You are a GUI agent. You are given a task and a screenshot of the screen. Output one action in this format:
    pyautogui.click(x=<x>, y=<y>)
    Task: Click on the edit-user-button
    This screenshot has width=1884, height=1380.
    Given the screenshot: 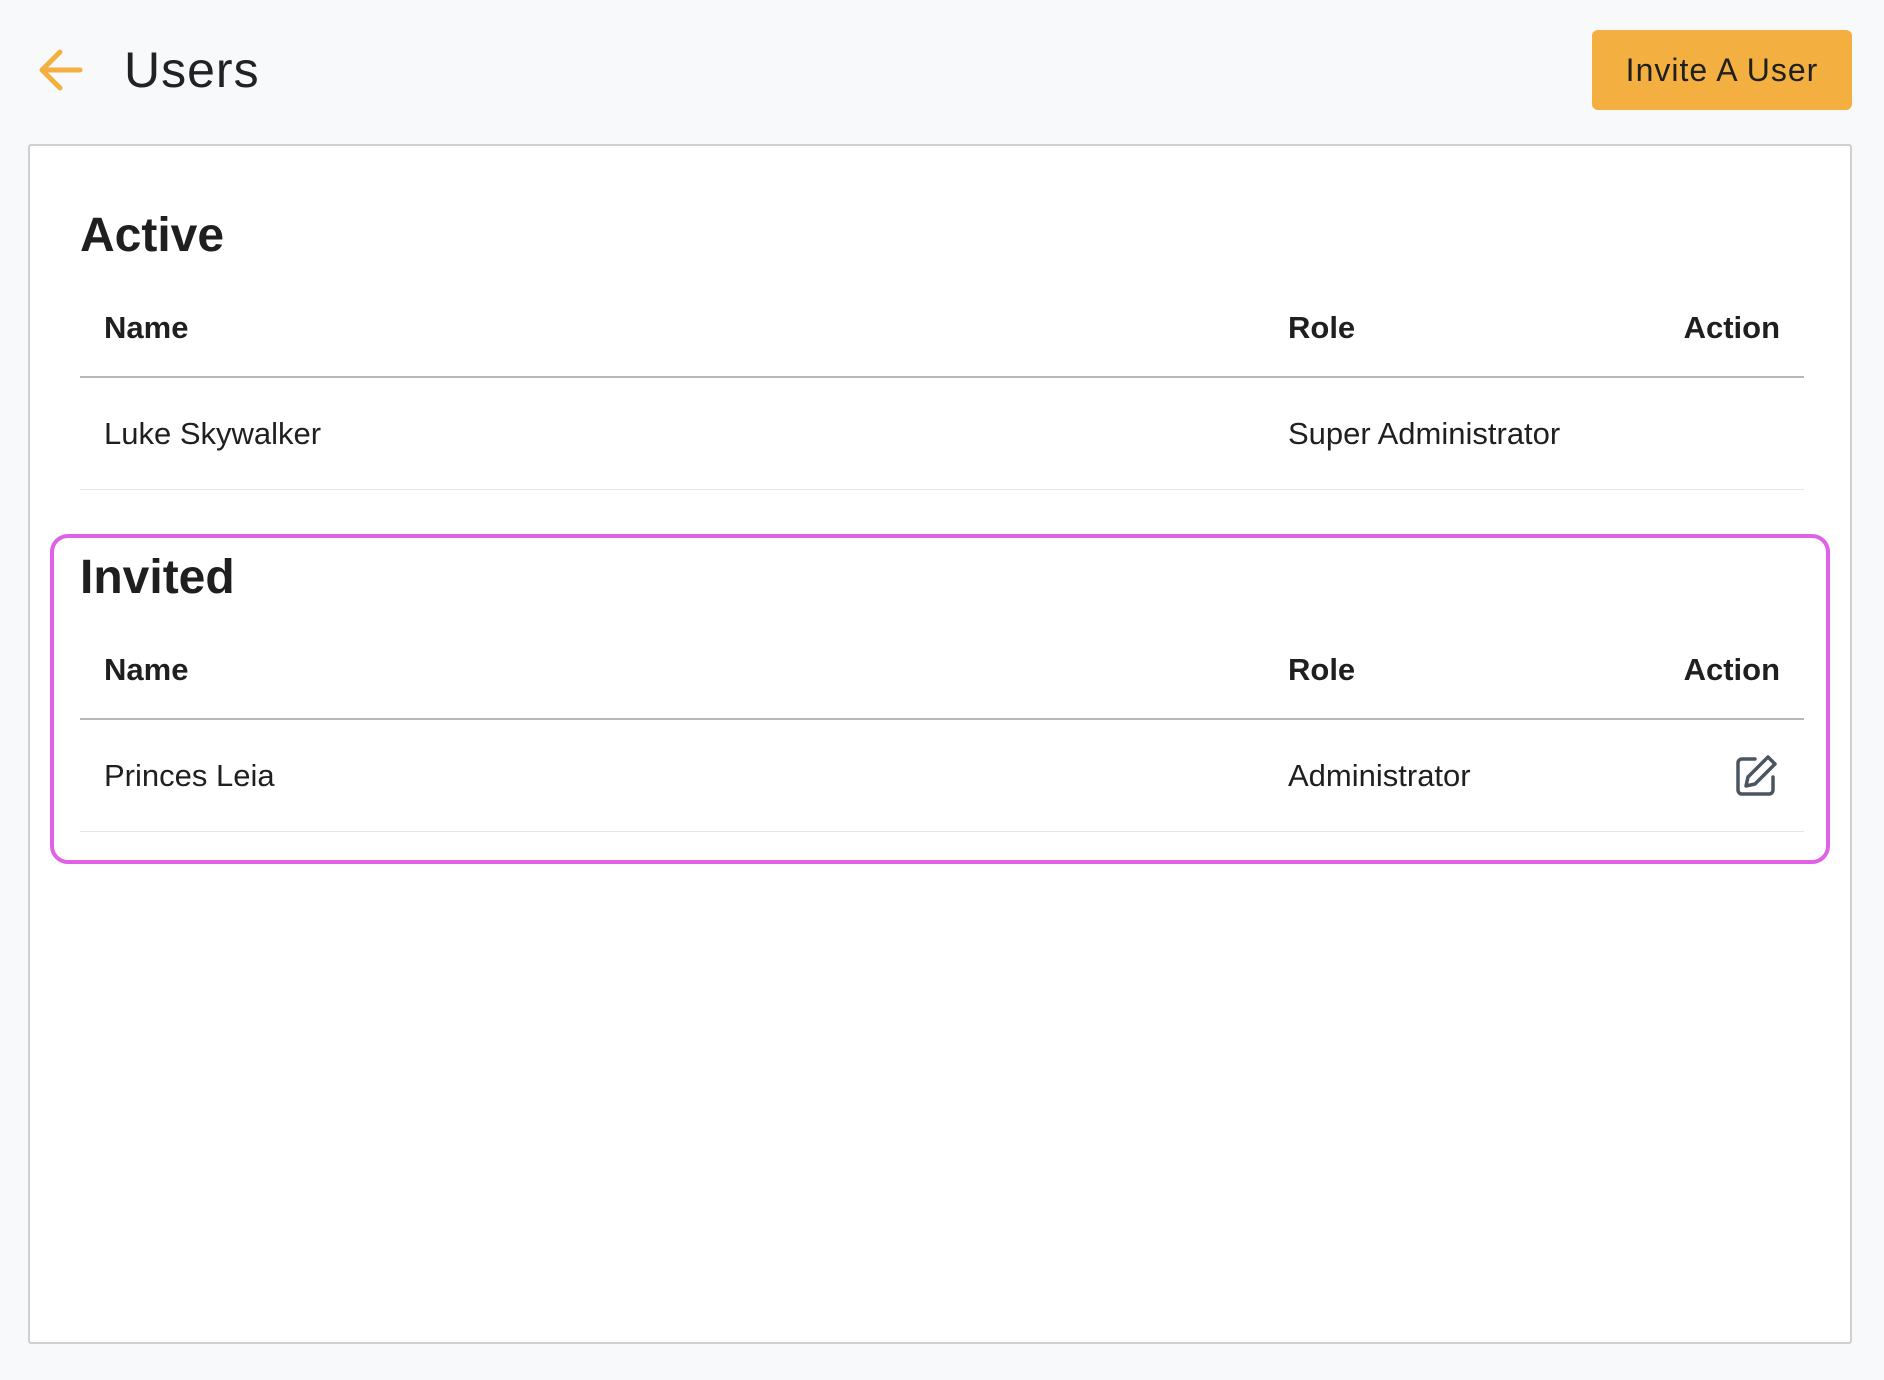 What is the action you would take?
    pyautogui.click(x=1756, y=776)
    